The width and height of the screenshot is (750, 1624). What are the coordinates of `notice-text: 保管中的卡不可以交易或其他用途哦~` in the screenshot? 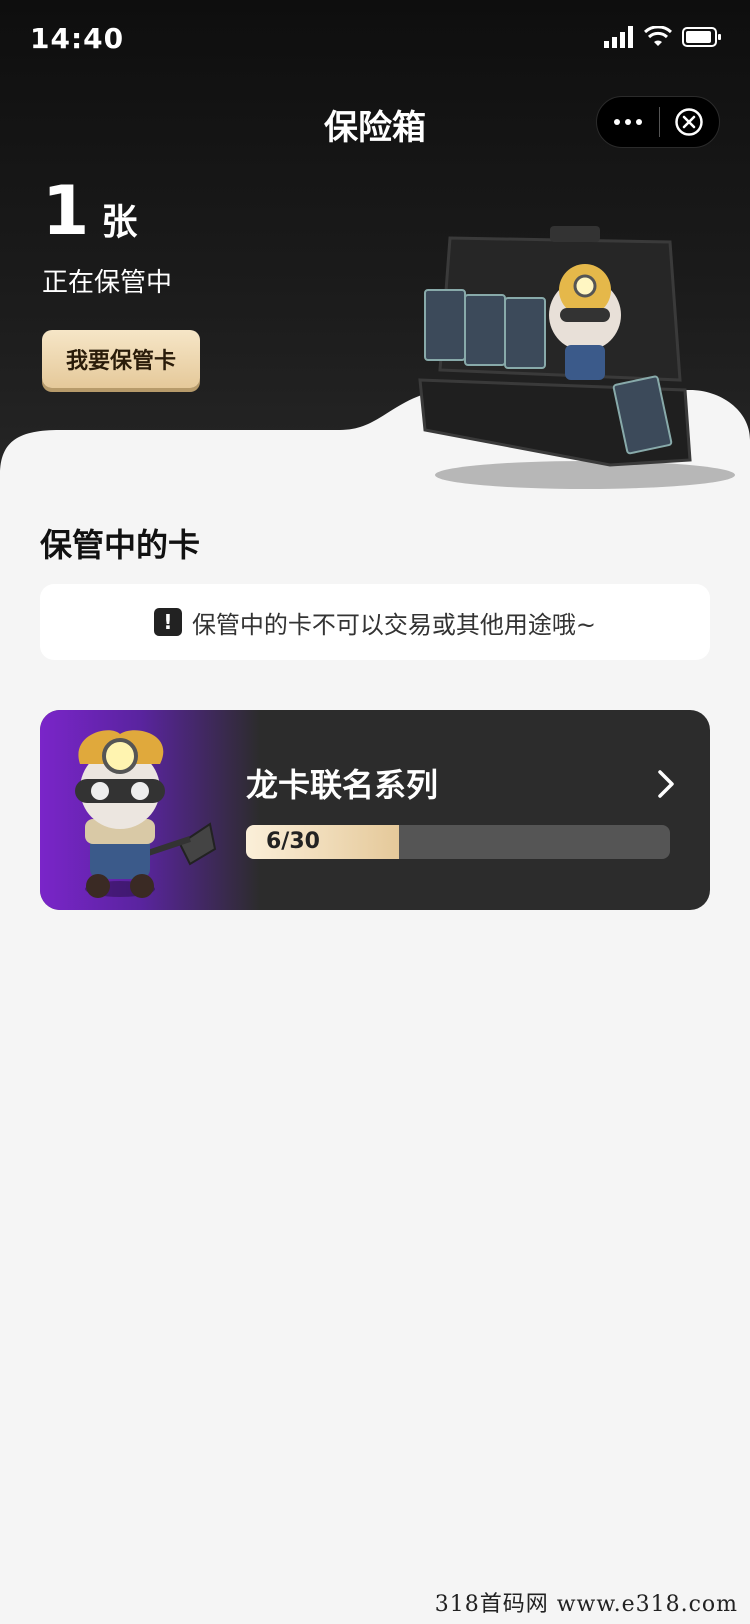 It's located at (394, 624).